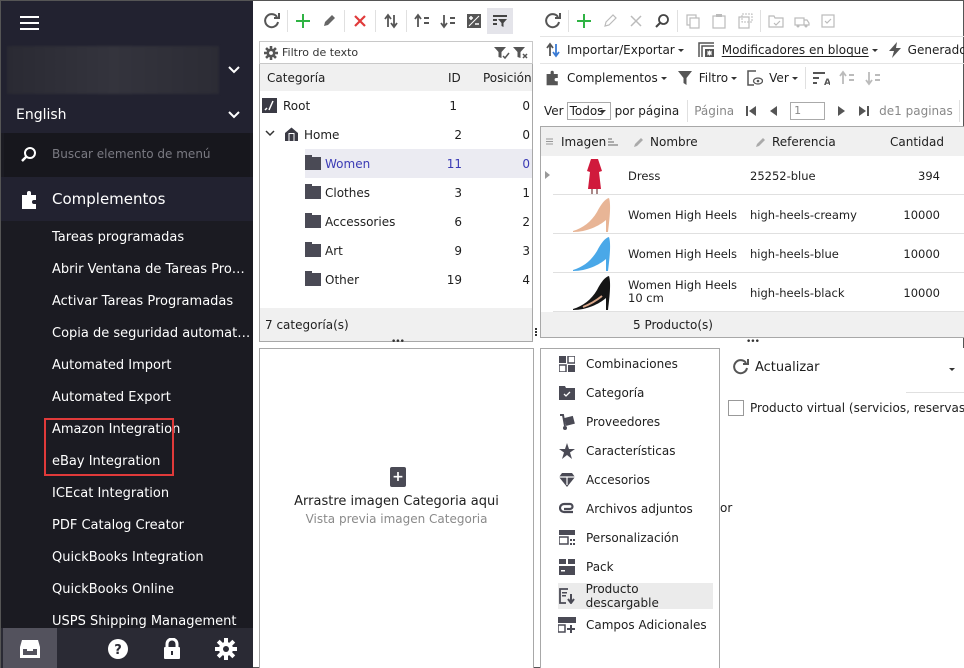  What do you see at coordinates (758, 253) in the screenshot?
I see `product-row: Women High Heels high-heels-blue 10000` at bounding box center [758, 253].